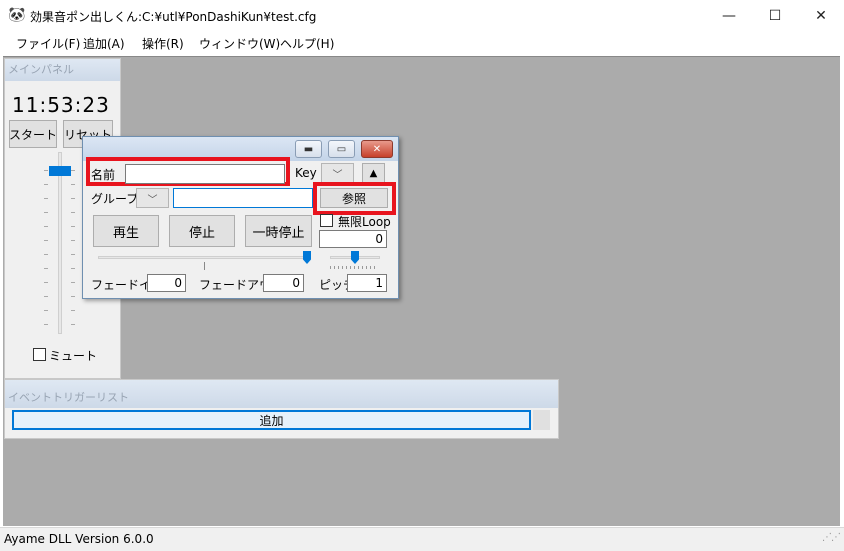  I want to click on minimize-button: —, so click(729, 15).